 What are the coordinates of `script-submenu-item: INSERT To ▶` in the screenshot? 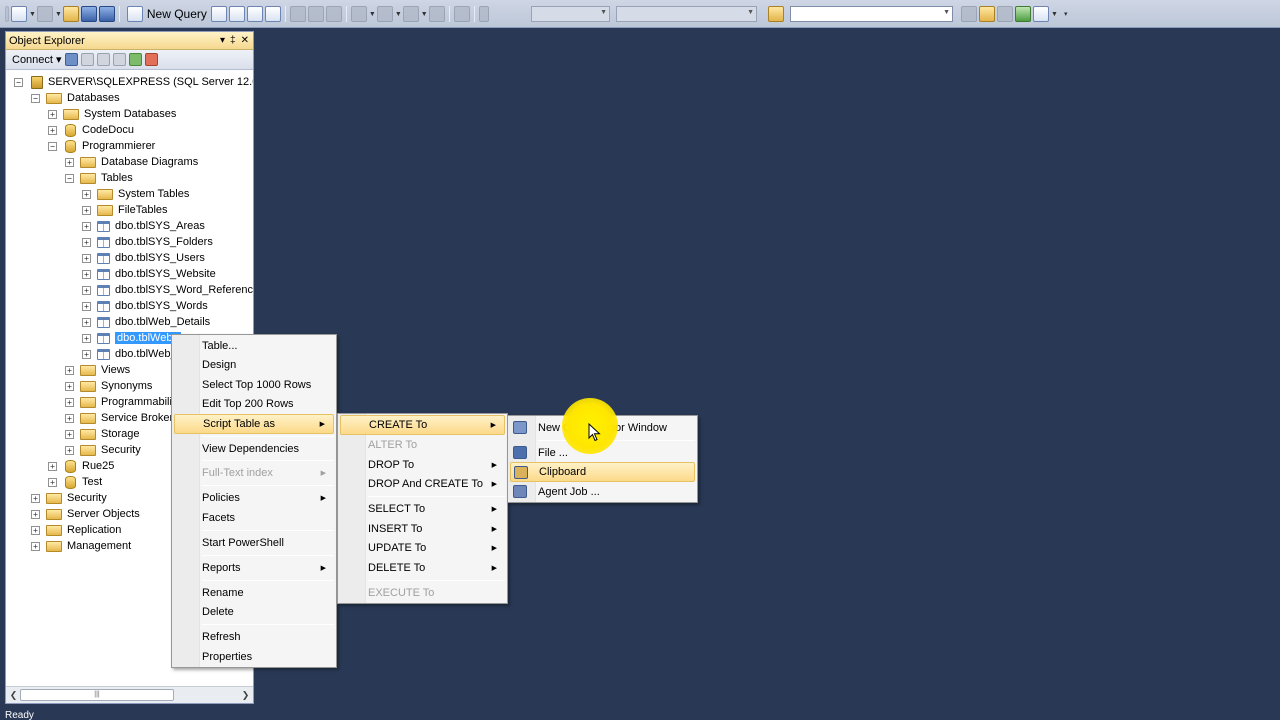 It's located at (422, 529).